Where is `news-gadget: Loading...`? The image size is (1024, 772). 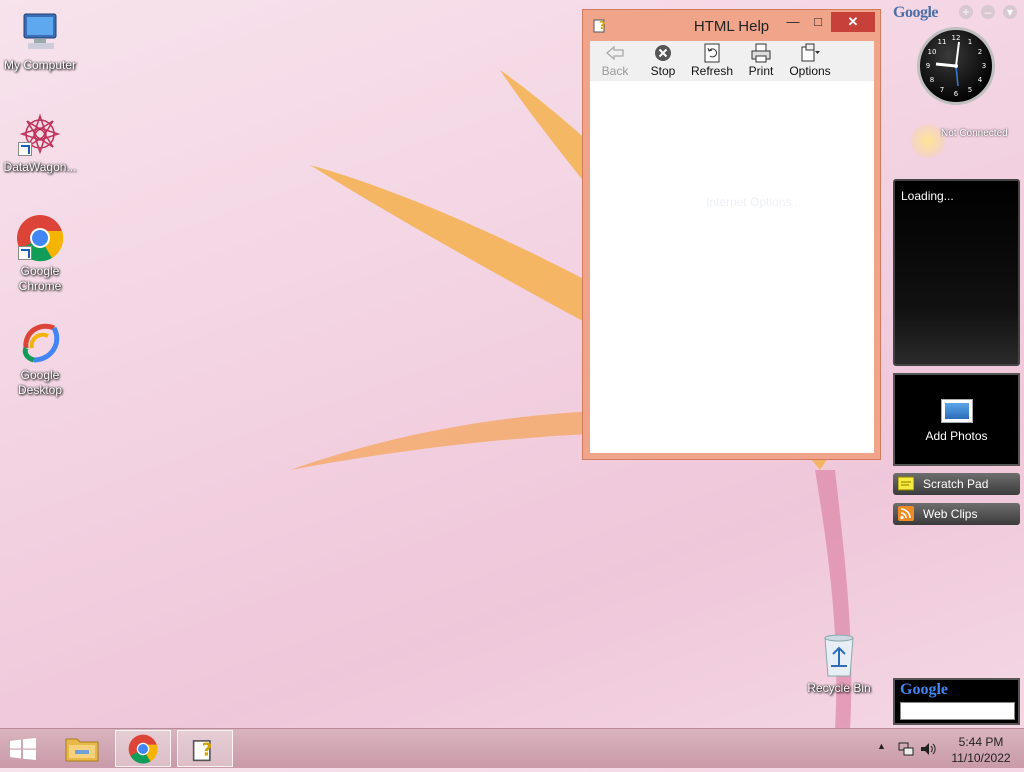
news-gadget: Loading... is located at coordinates (956, 272).